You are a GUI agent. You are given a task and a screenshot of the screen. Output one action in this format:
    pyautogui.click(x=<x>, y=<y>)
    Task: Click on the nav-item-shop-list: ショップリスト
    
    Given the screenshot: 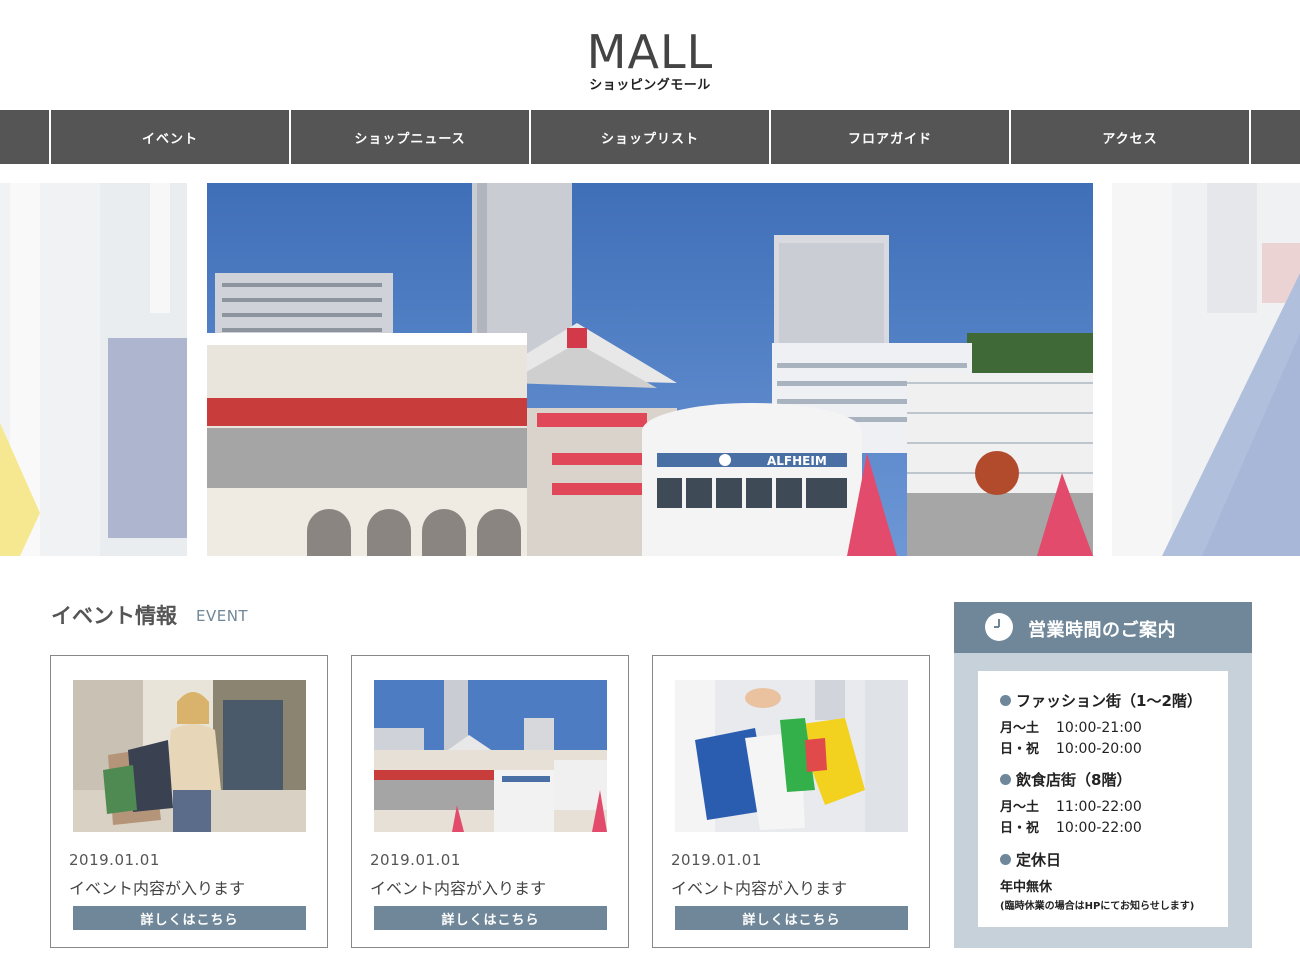 What is the action you would take?
    pyautogui.click(x=649, y=137)
    